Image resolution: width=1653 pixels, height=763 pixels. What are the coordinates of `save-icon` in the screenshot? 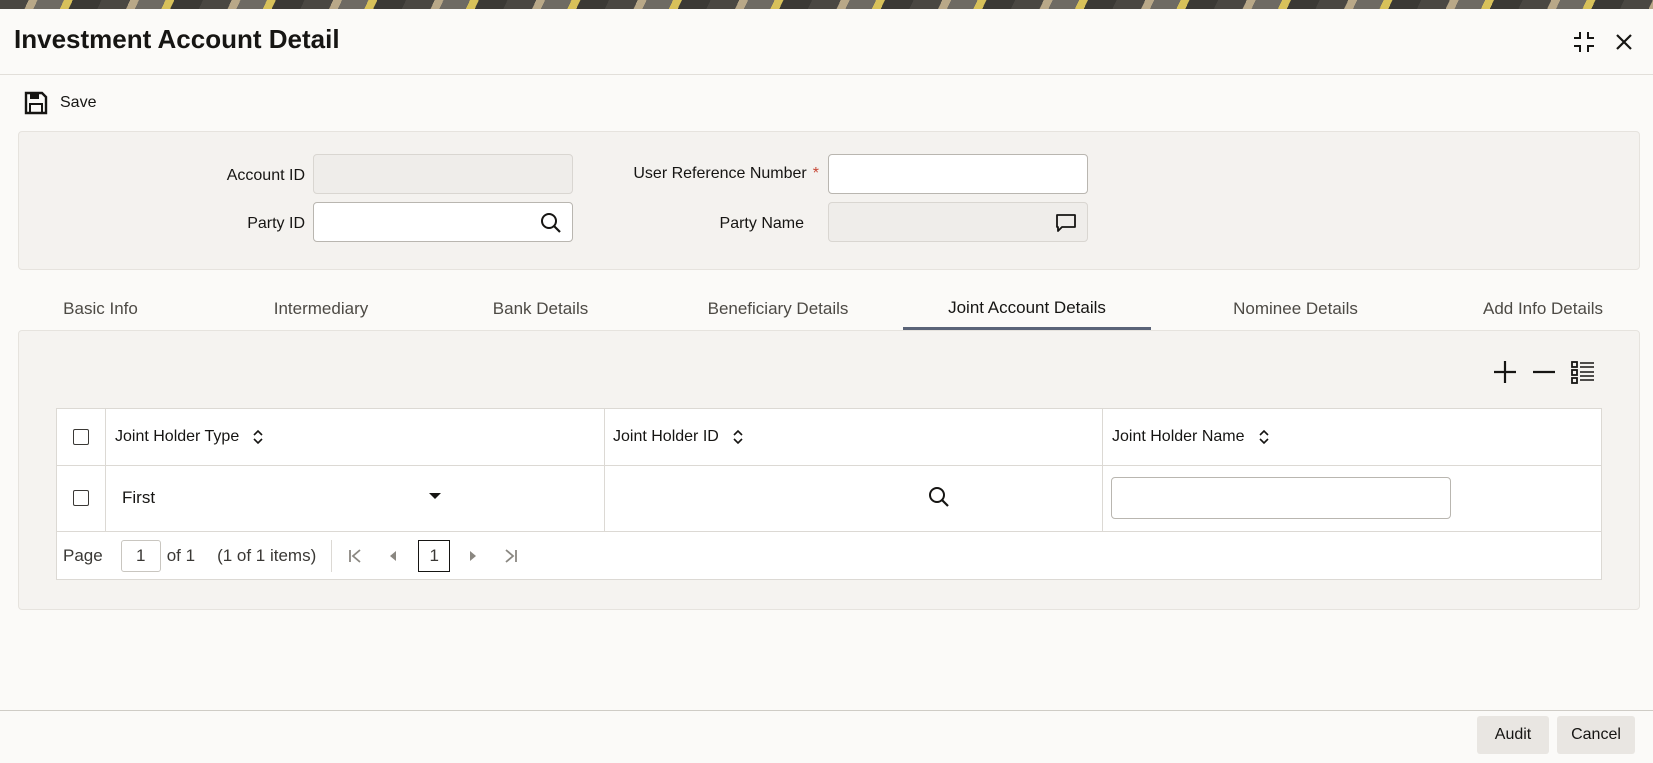 It's located at (36, 103).